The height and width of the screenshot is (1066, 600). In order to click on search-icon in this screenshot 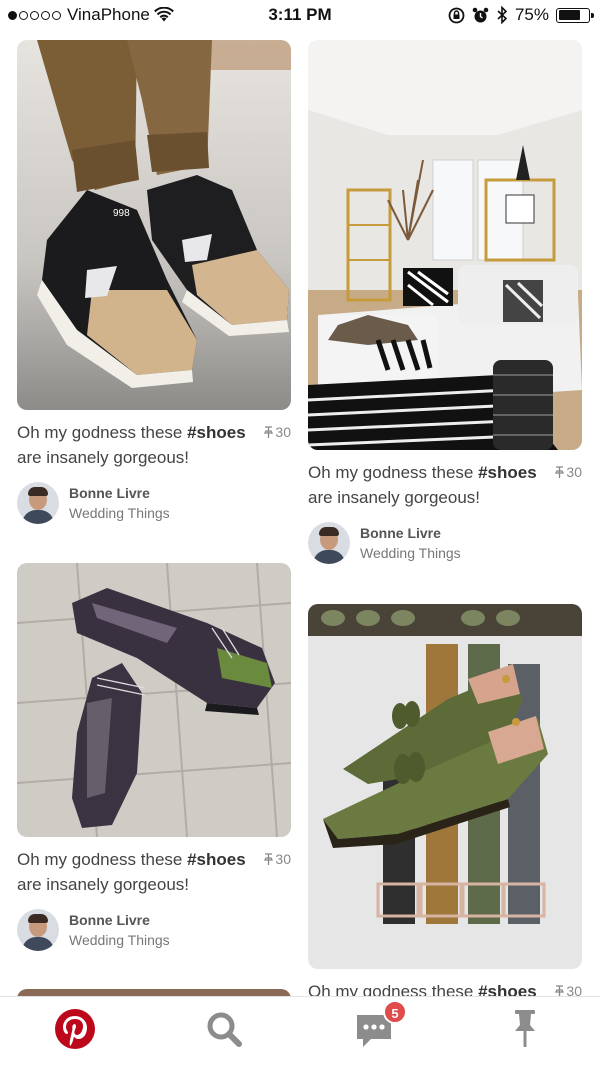, I will do `click(224, 1029)`.